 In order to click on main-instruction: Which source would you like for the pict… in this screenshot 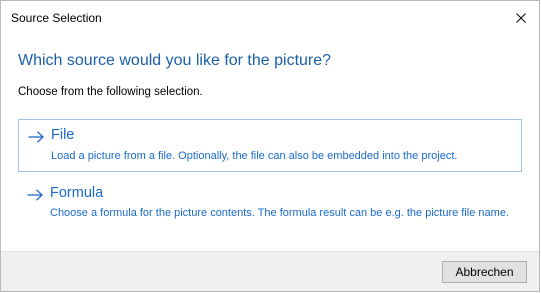, I will do `click(175, 60)`.